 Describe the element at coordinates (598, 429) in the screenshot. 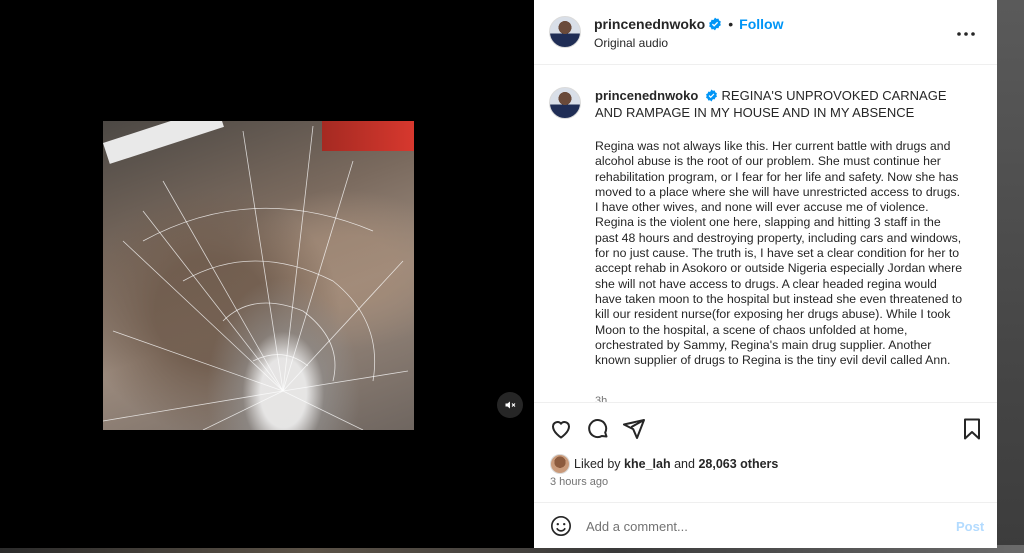

I see `comment-icon` at that location.